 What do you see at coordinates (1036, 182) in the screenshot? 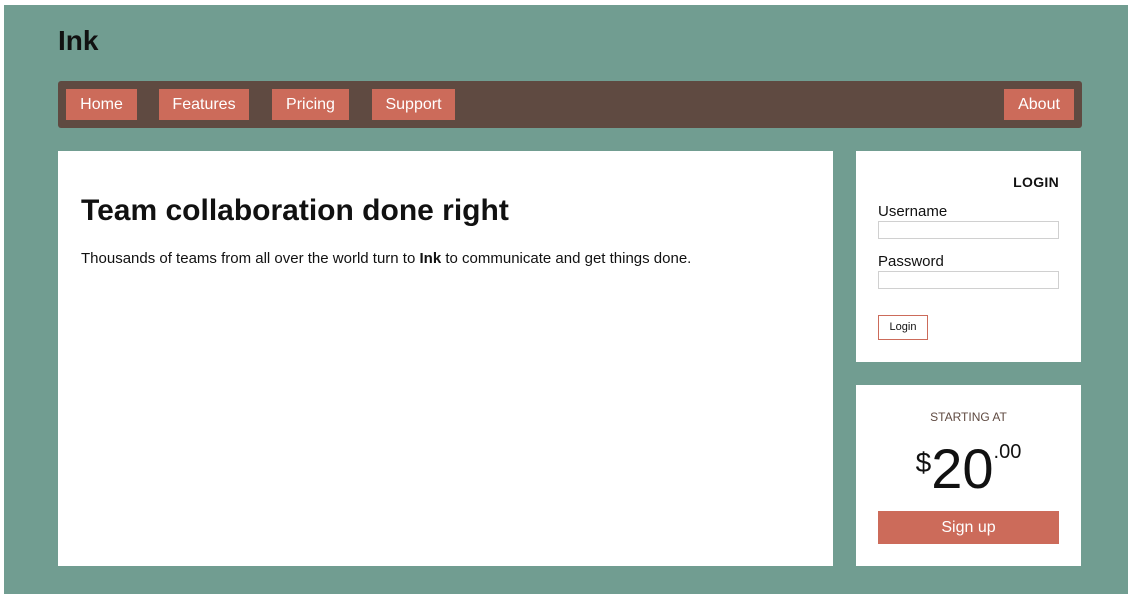
I see `login-title: LOGIN` at bounding box center [1036, 182].